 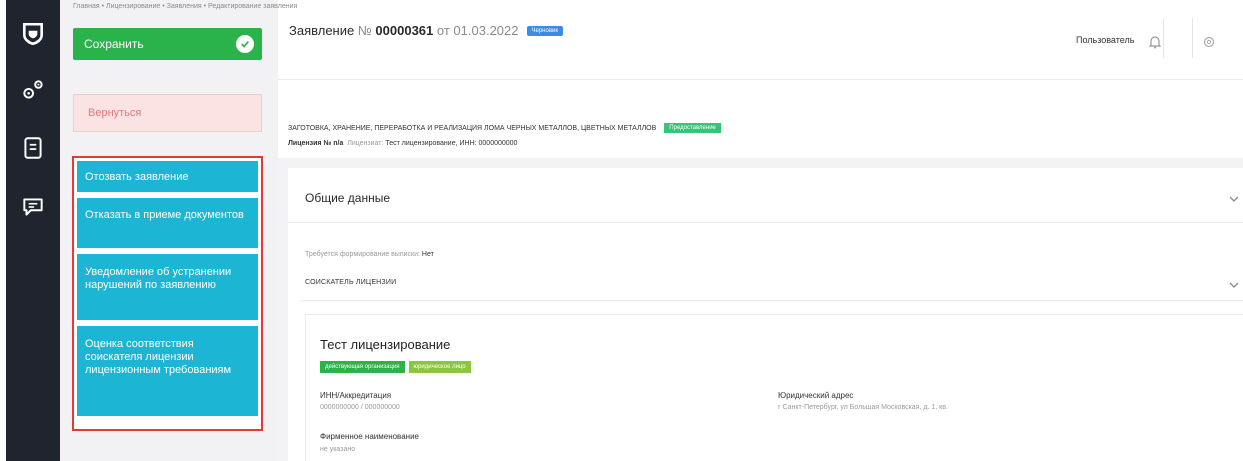 What do you see at coordinates (692, 128) in the screenshot?
I see `activity-badge: Предоставление` at bounding box center [692, 128].